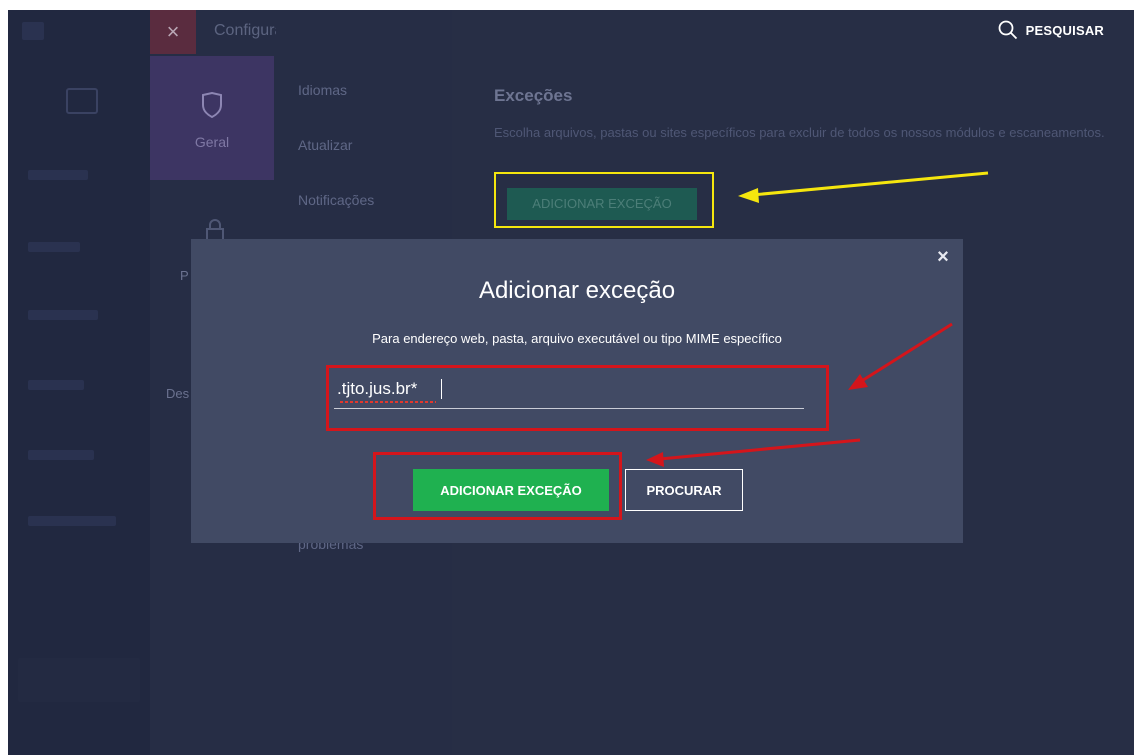  I want to click on red-arrow-input, so click(900, 356).